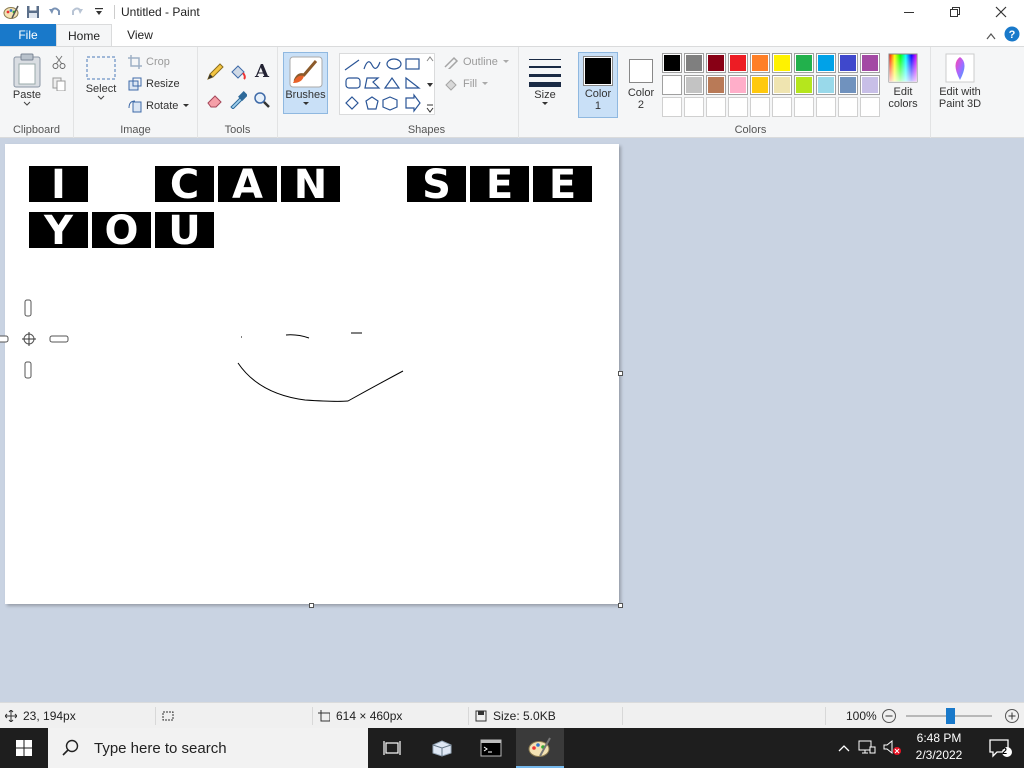 This screenshot has width=1024, height=768. I want to click on size-dropdown-icon, so click(545, 104).